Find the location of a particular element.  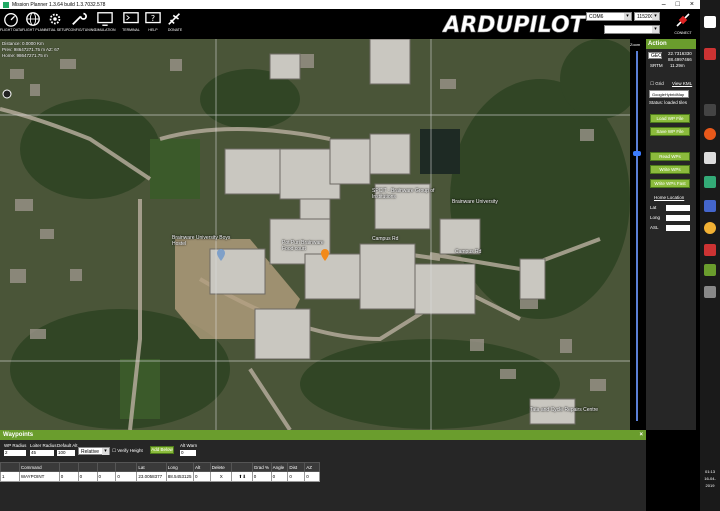

status-text: Status: loaded tiles is located at coordinates (668, 102).